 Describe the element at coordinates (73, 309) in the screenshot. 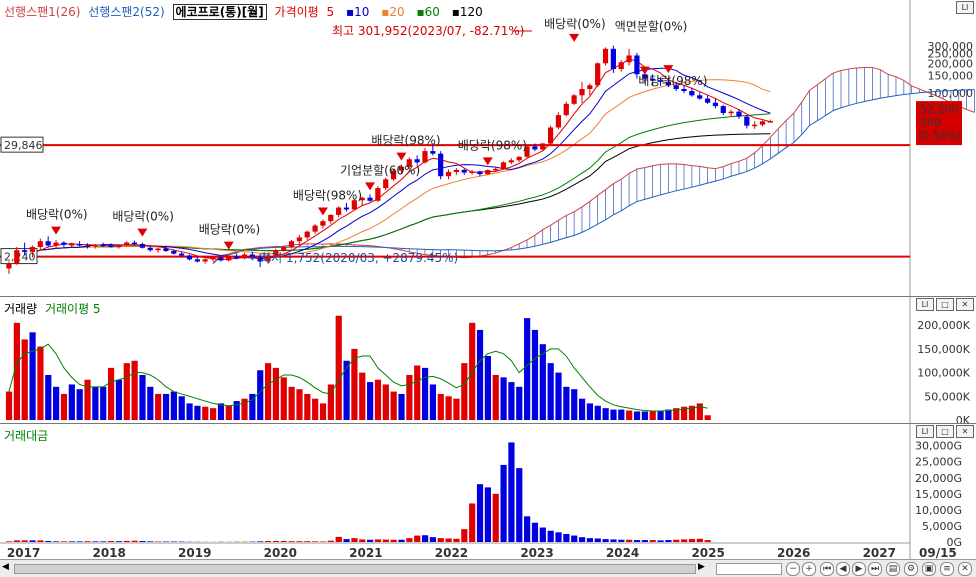

I see `legend-volume-ma: 거래이평 5` at that location.